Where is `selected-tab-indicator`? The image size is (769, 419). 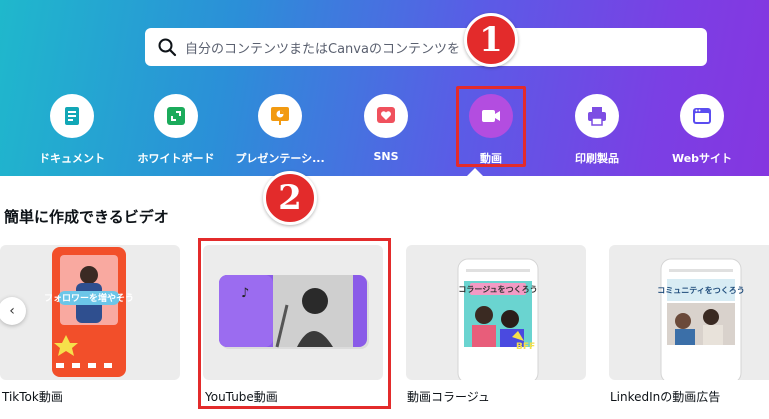 selected-tab-indicator is located at coordinates (475, 172).